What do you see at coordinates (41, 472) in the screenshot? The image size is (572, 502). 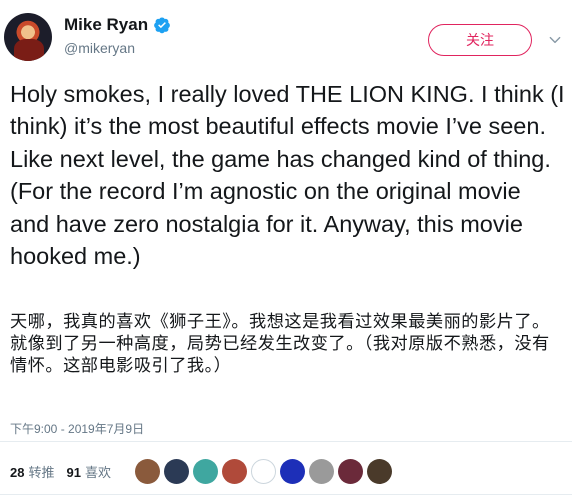 I see `retweet-label: 转推` at bounding box center [41, 472].